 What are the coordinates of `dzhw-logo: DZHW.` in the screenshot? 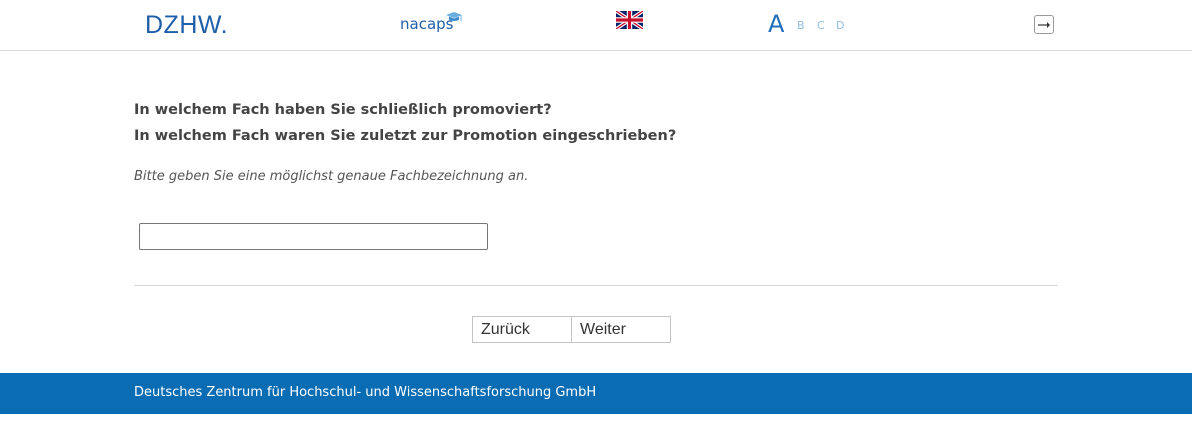 It's located at (187, 25).